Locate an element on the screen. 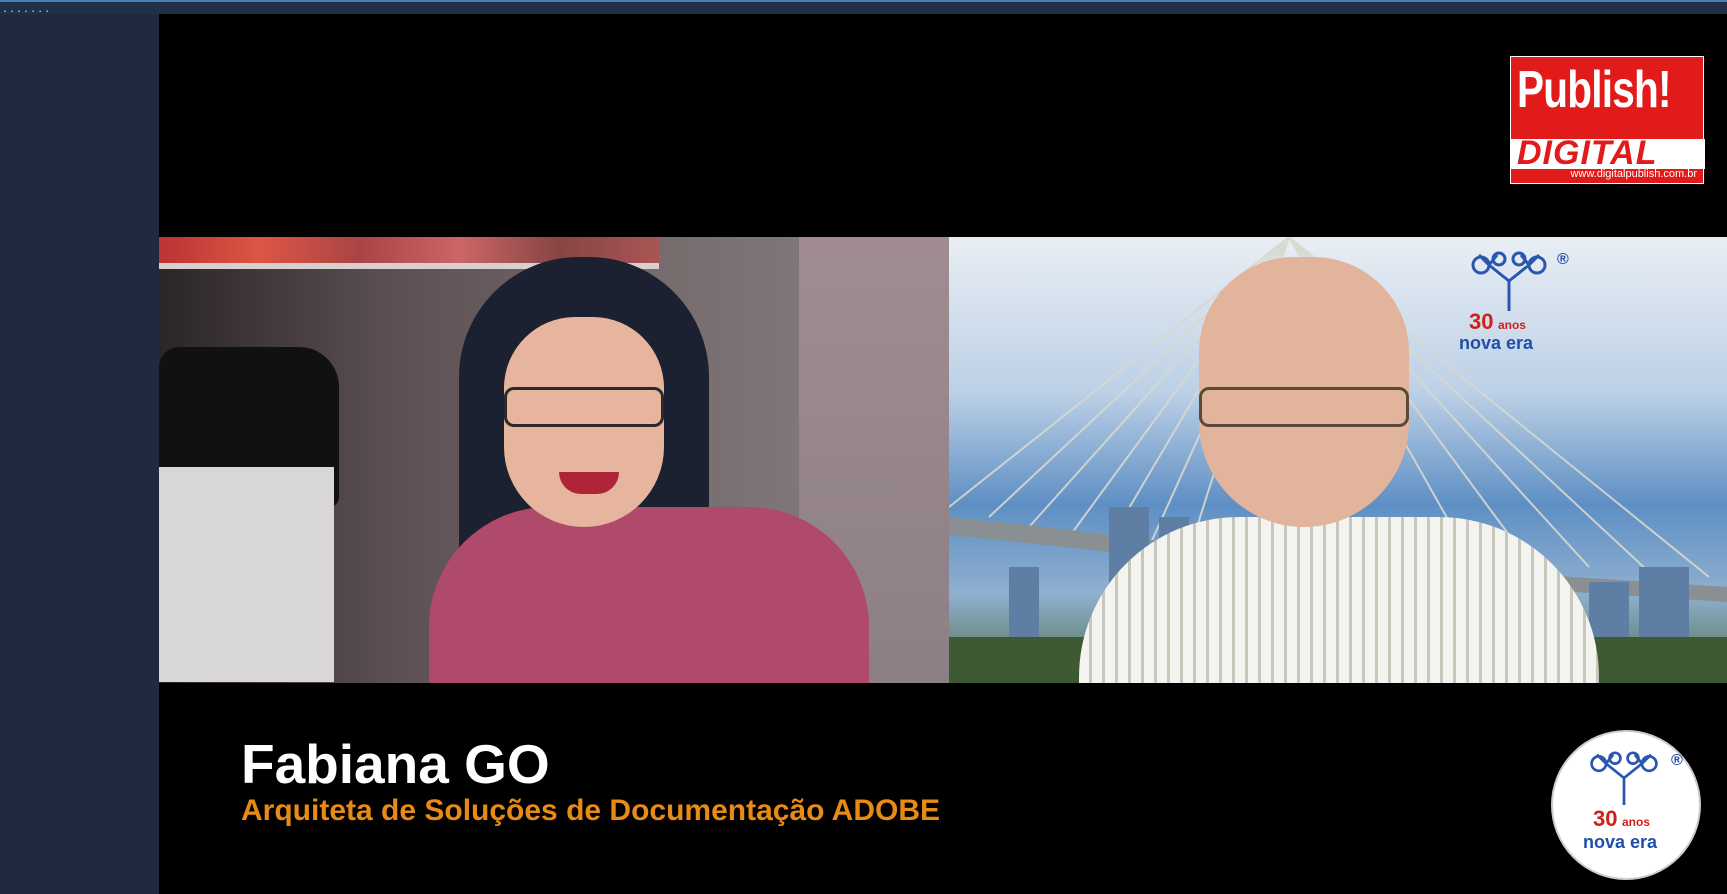 The image size is (1727, 894). publish-logo-subtitle: DIGITAL is located at coordinates (1587, 153).